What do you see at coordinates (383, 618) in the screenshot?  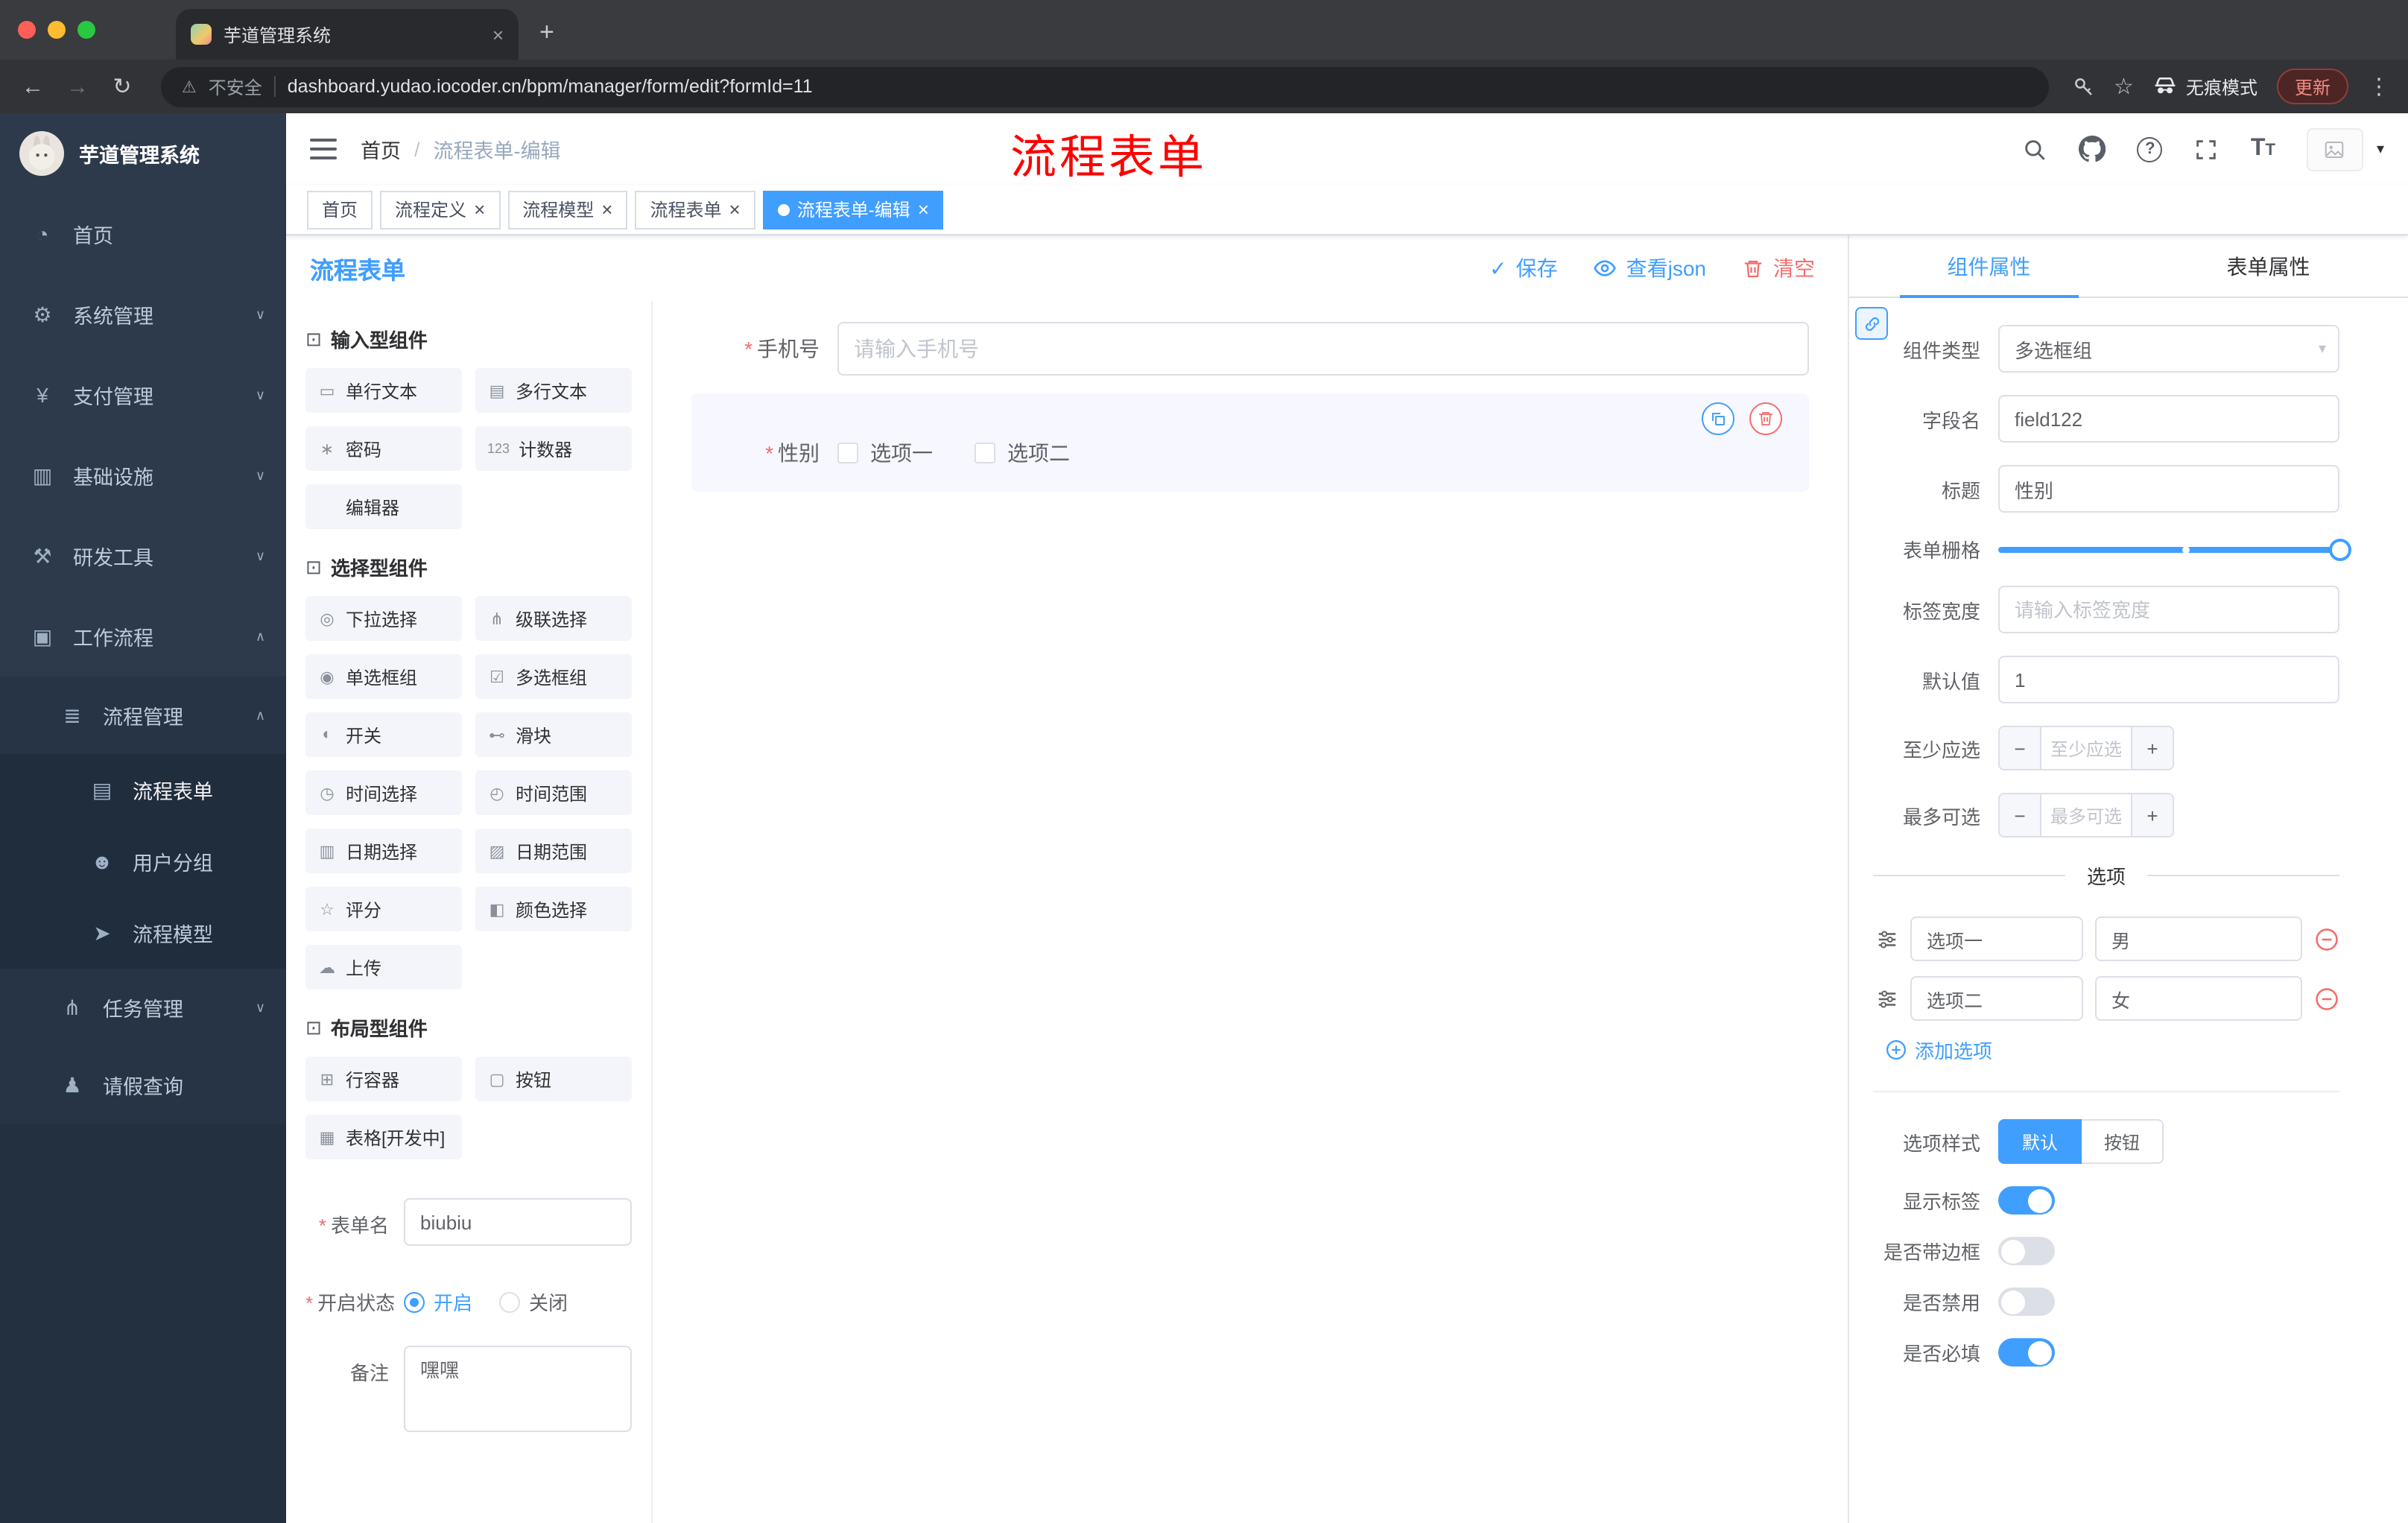 I see `palette-item-select: ◎ 下拉选择` at bounding box center [383, 618].